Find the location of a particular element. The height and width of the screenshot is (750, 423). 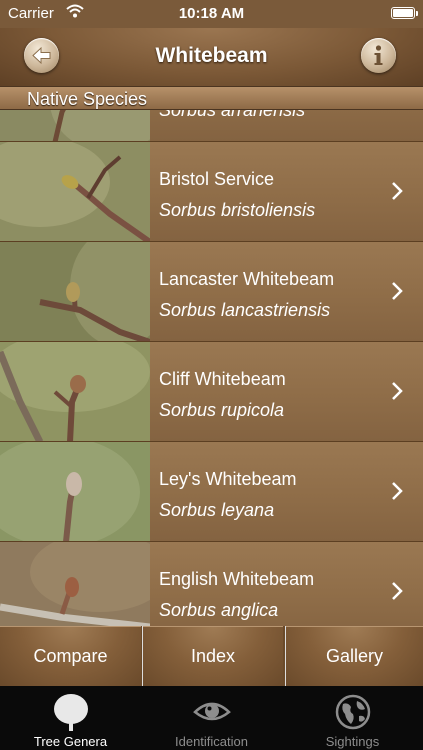

species-common-name: Ley's Whitebeam is located at coordinates (228, 479).